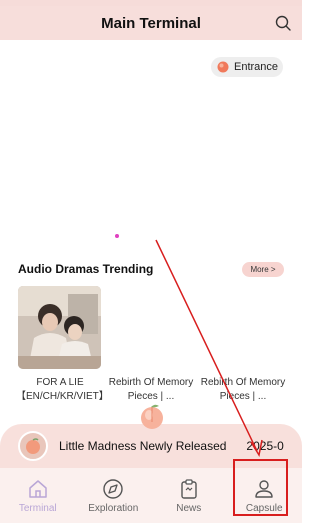  Describe the element at coordinates (209, 348) in the screenshot. I see `annotation-arrow` at that location.